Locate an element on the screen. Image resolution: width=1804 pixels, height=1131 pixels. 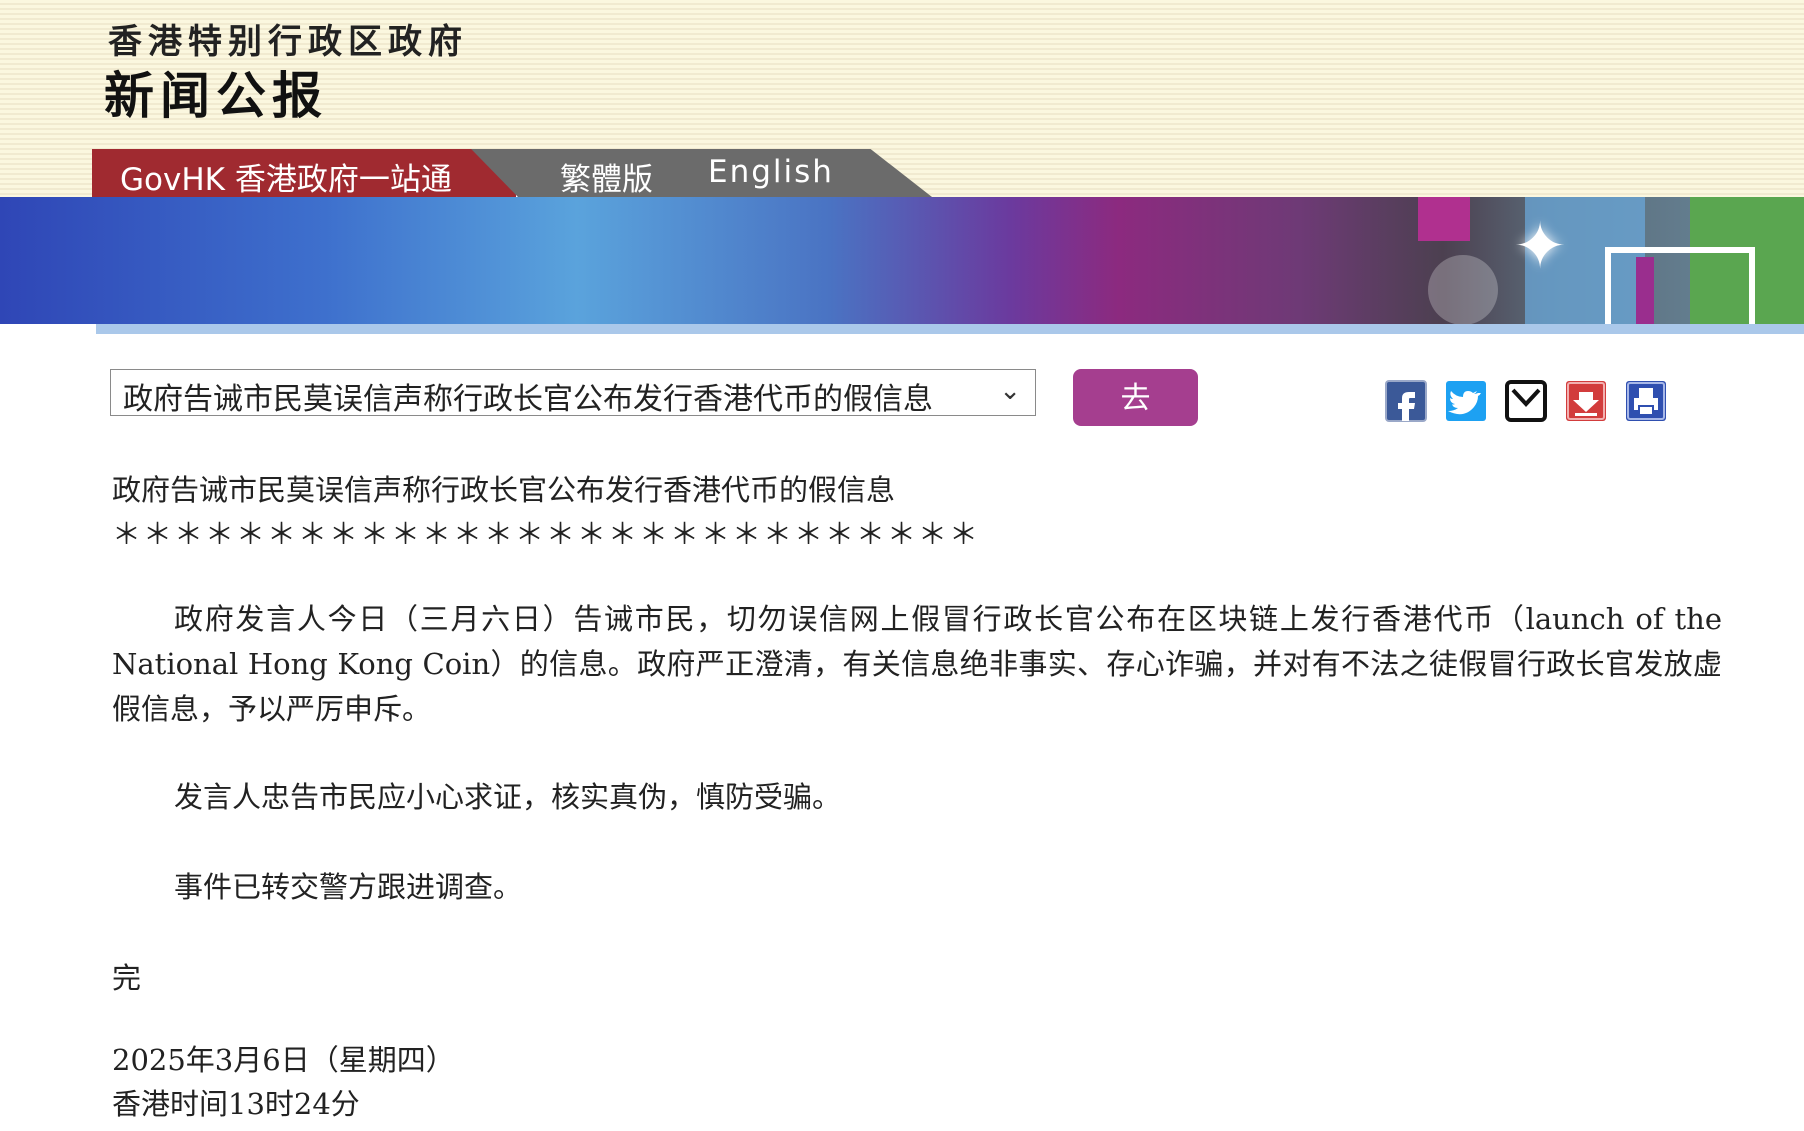
nav-english-link: English is located at coordinates (771, 172).